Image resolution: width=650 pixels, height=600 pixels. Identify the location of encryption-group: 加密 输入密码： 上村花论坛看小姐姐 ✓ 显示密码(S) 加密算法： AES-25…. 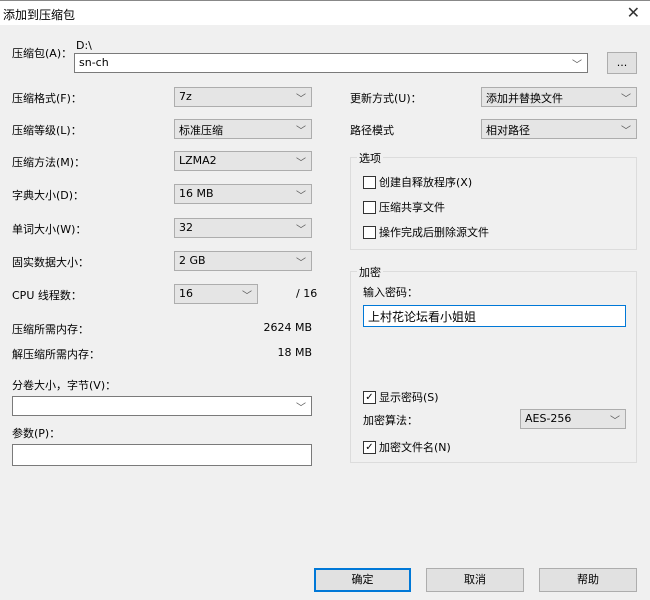
(493, 363).